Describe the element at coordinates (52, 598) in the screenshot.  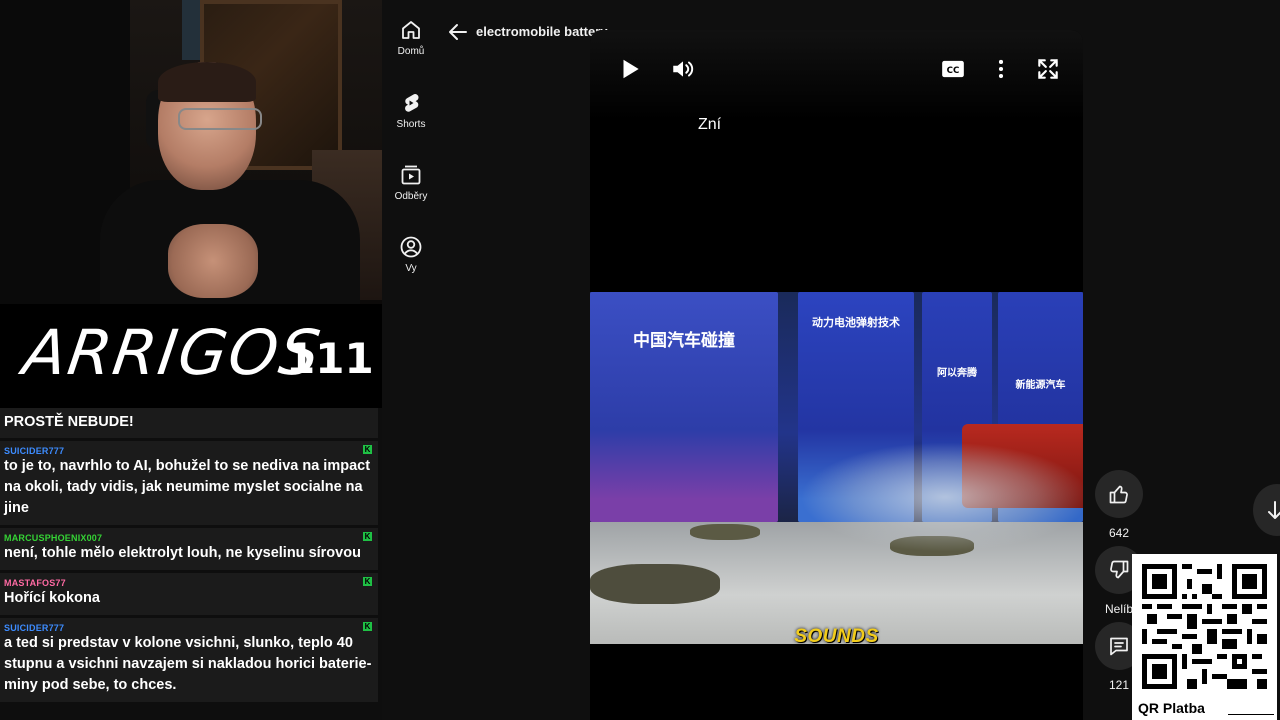
I see `chat-message-text: Hořící kokona` at that location.